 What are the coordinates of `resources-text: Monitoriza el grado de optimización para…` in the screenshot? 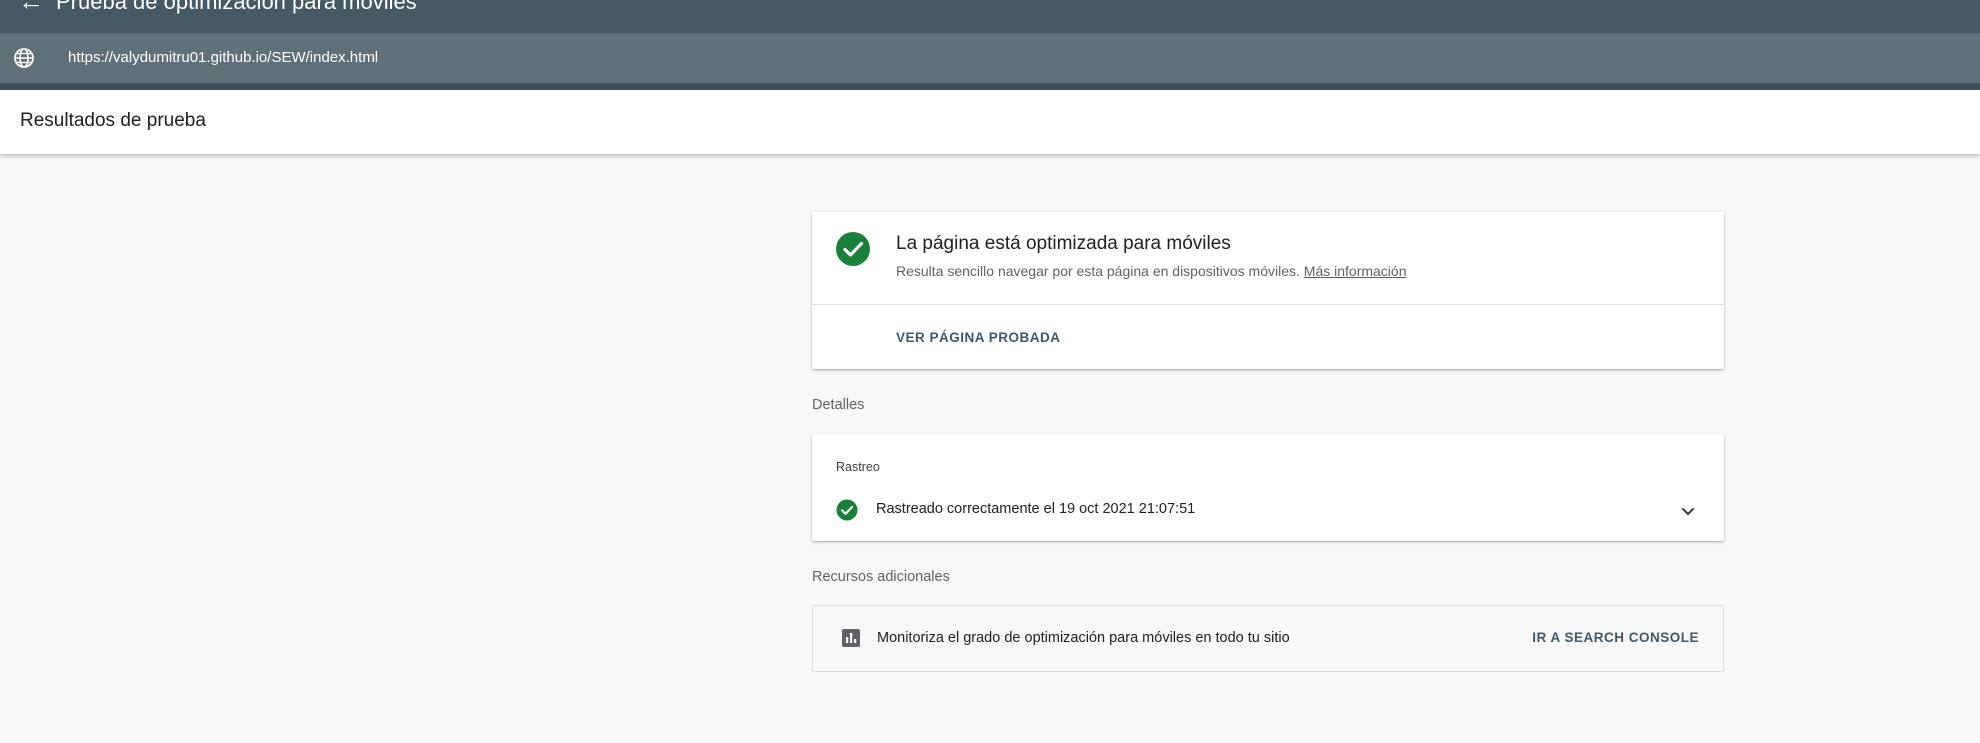 It's located at (1083, 638).